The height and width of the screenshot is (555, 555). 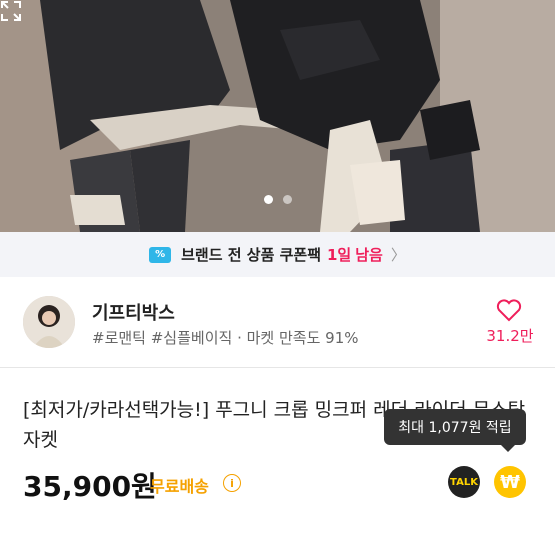 I want to click on seller-name: 기프티박스, so click(x=133, y=312).